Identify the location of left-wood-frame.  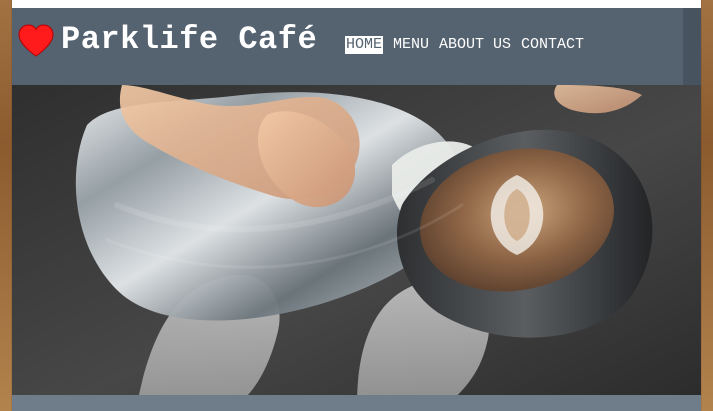
(6, 205).